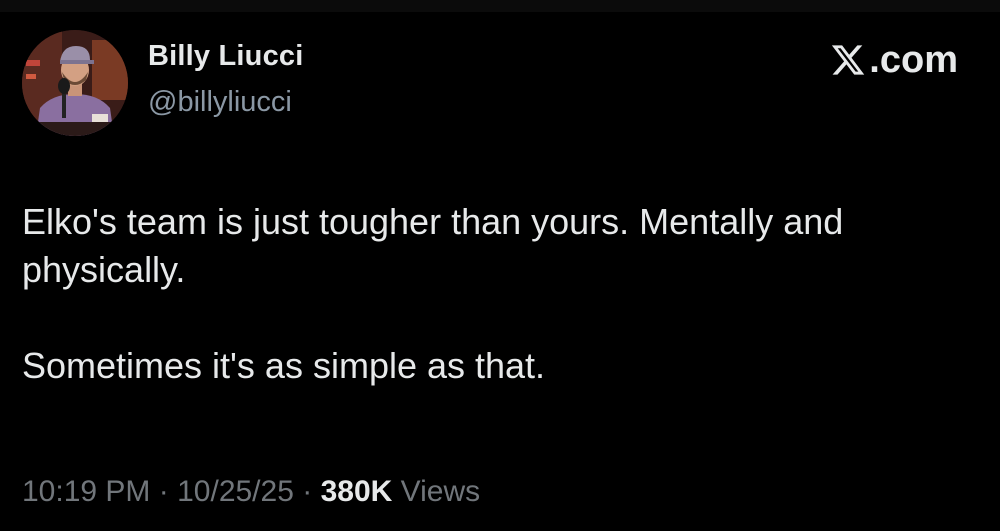  Describe the element at coordinates (284, 365) in the screenshot. I see `post-paragraph: Sometimes it's as simple as that.` at that location.